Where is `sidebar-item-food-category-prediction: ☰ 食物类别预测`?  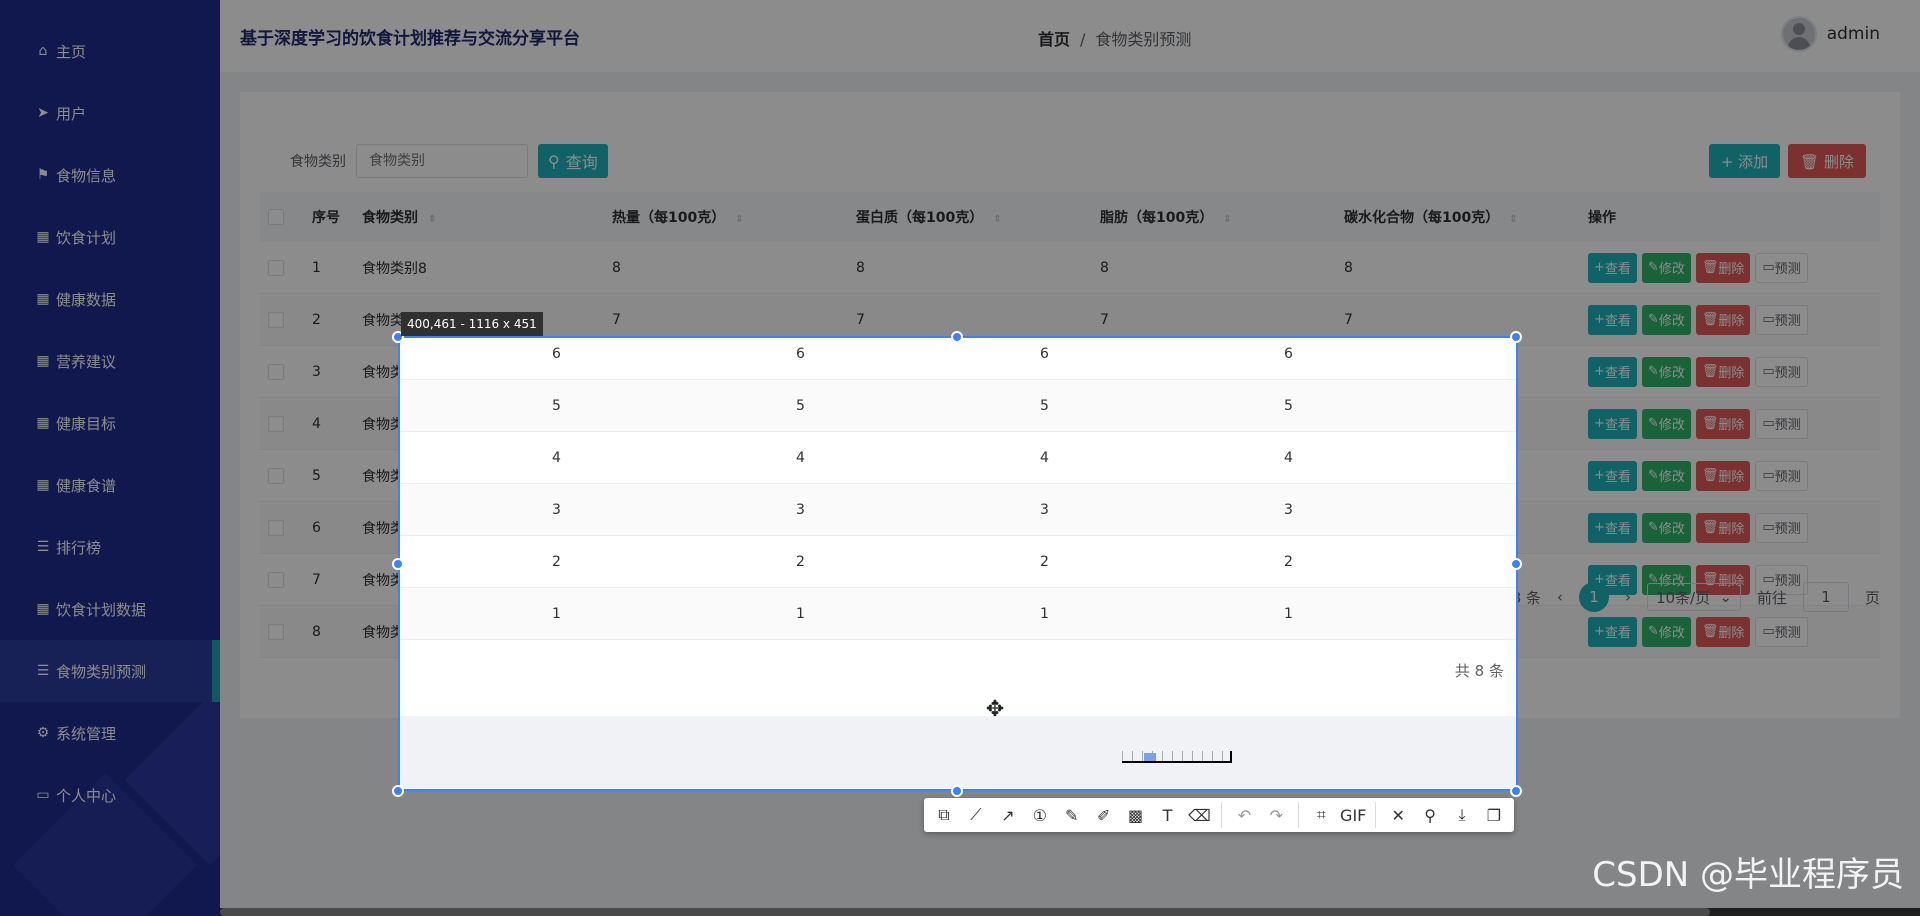 sidebar-item-food-category-prediction: ☰ 食物类别预测 is located at coordinates (110, 671).